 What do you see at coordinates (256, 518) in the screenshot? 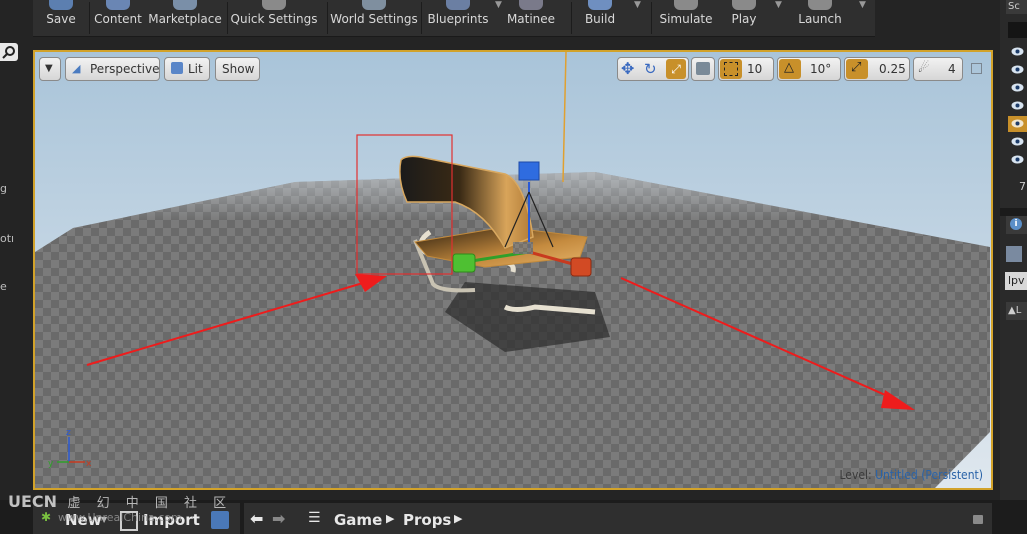
I see `back-arrow-icon: ⬅` at bounding box center [256, 518].